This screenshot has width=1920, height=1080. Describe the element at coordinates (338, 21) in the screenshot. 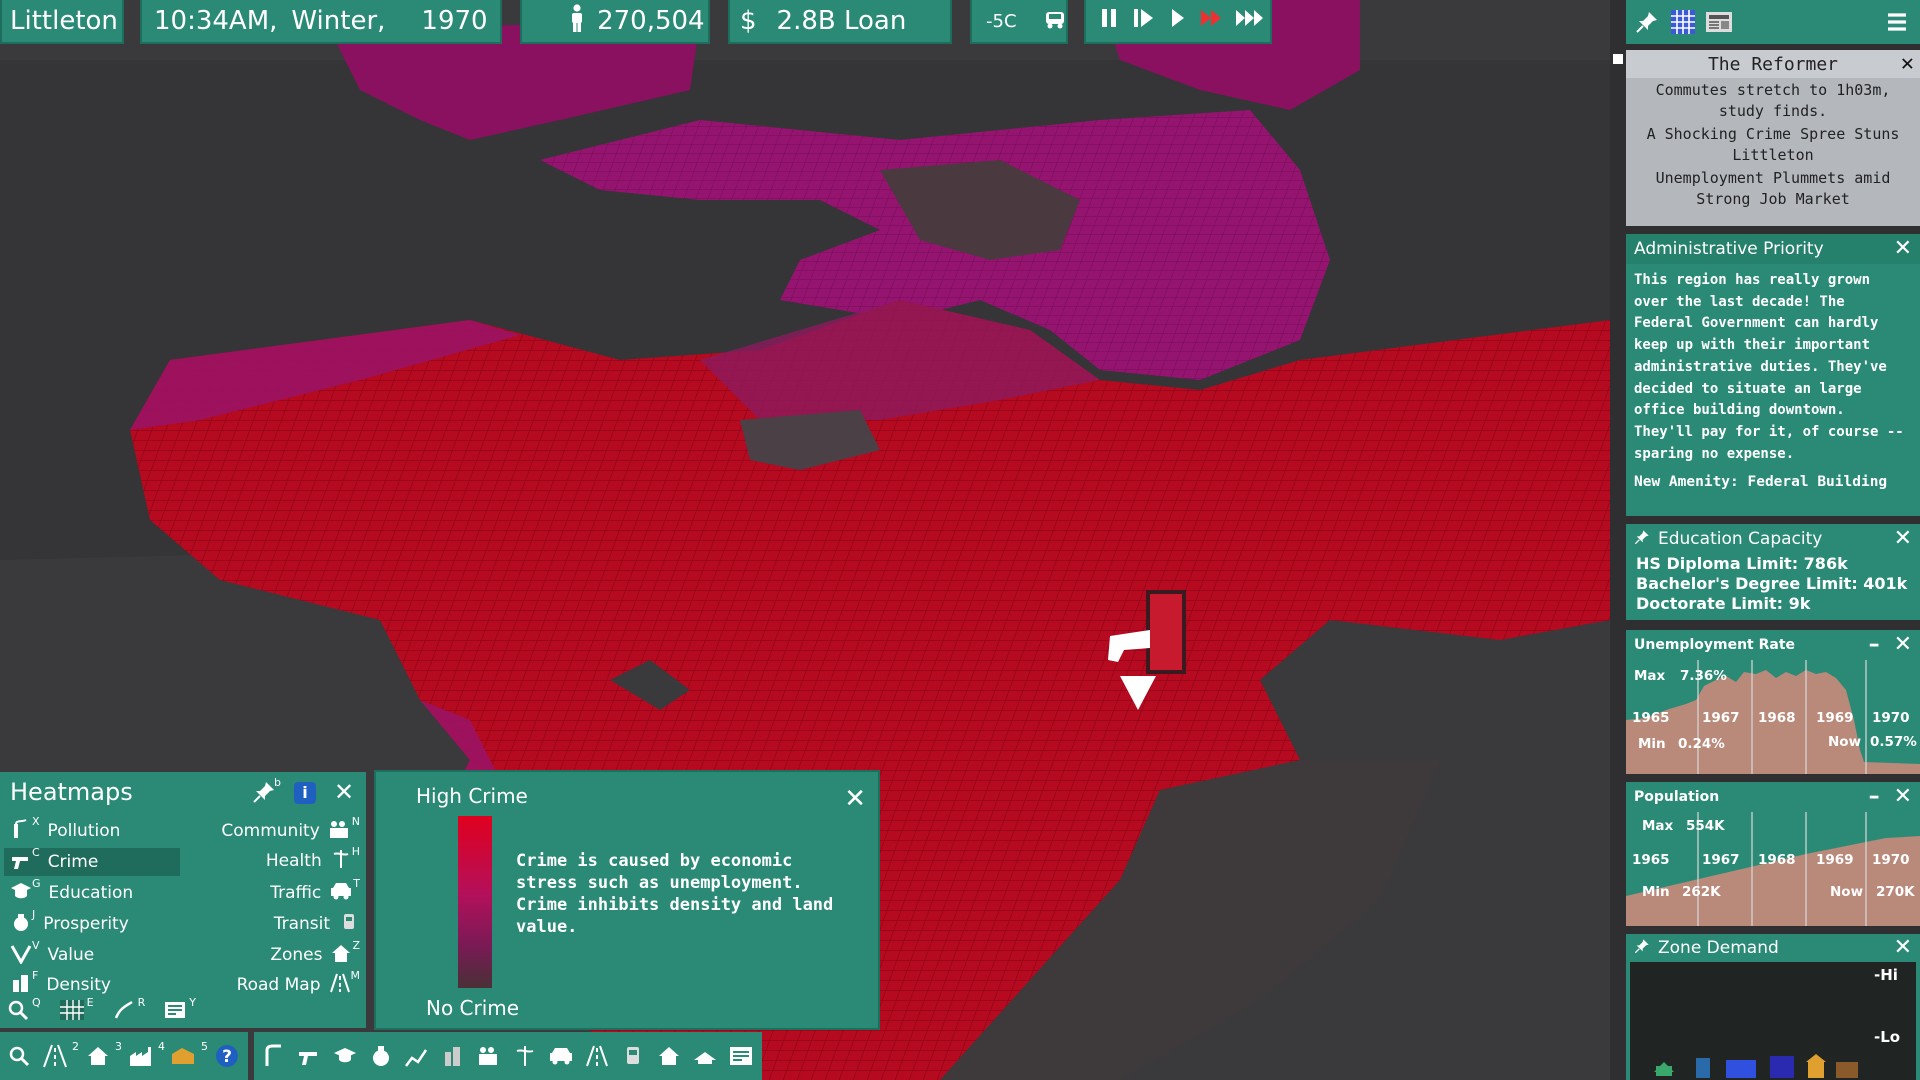

I see `season-label: Winter,` at that location.